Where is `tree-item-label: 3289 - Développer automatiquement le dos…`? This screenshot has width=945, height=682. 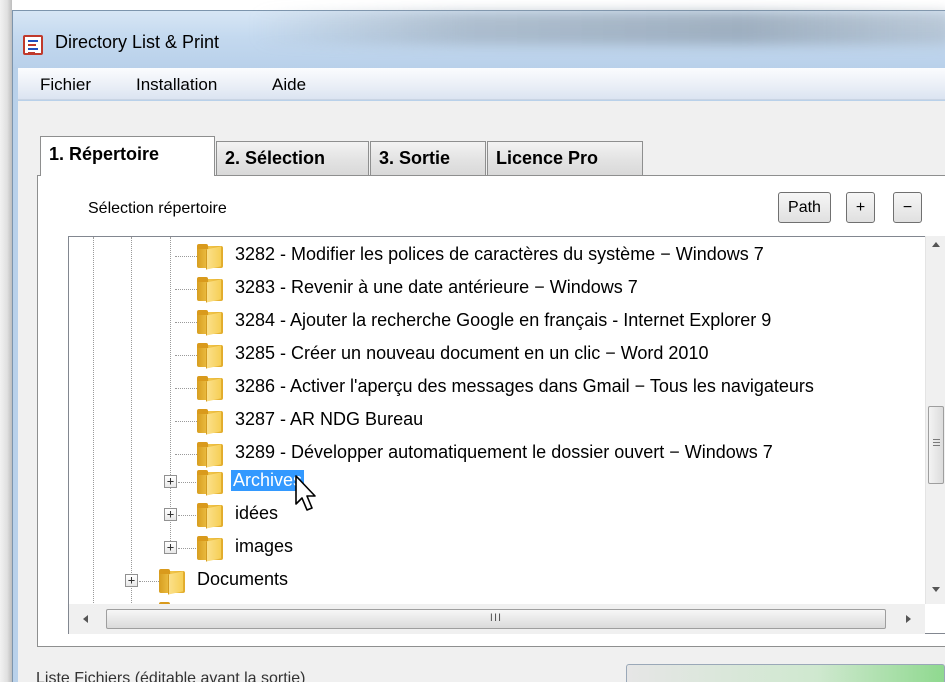
tree-item-label: 3289 - Développer automatiquement le dos… is located at coordinates (504, 452).